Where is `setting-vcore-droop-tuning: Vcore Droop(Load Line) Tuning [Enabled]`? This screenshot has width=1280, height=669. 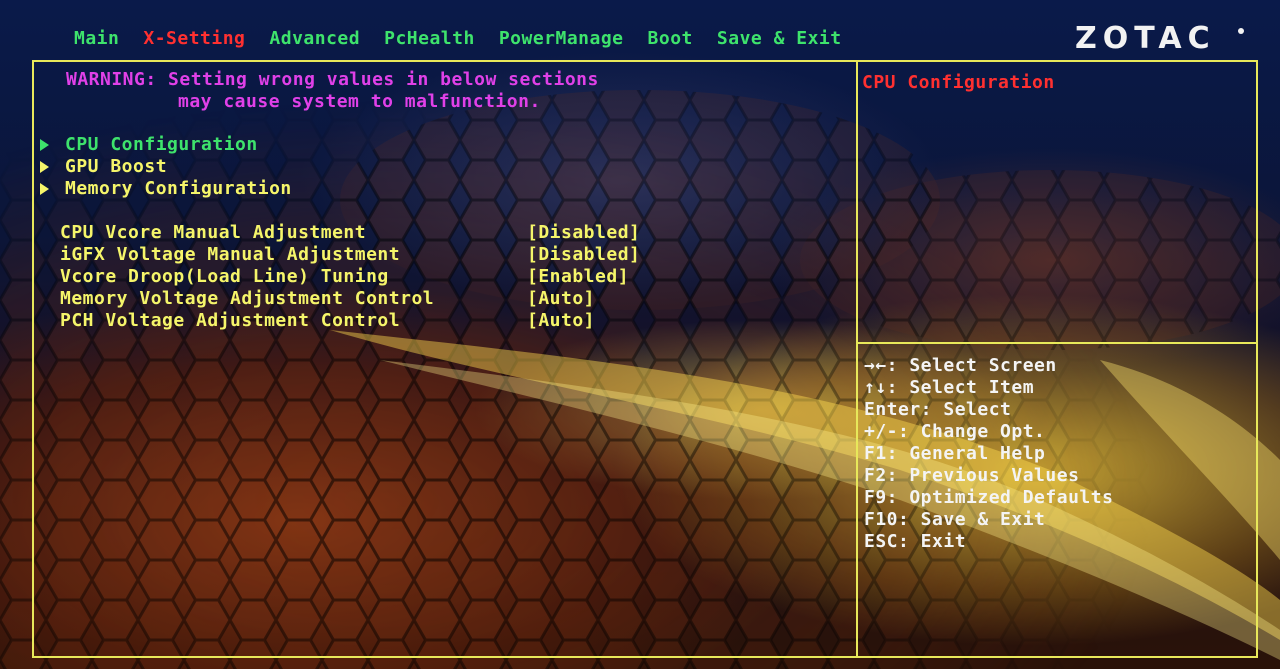 setting-vcore-droop-tuning: Vcore Droop(Load Line) Tuning [Enabled] is located at coordinates (370, 277).